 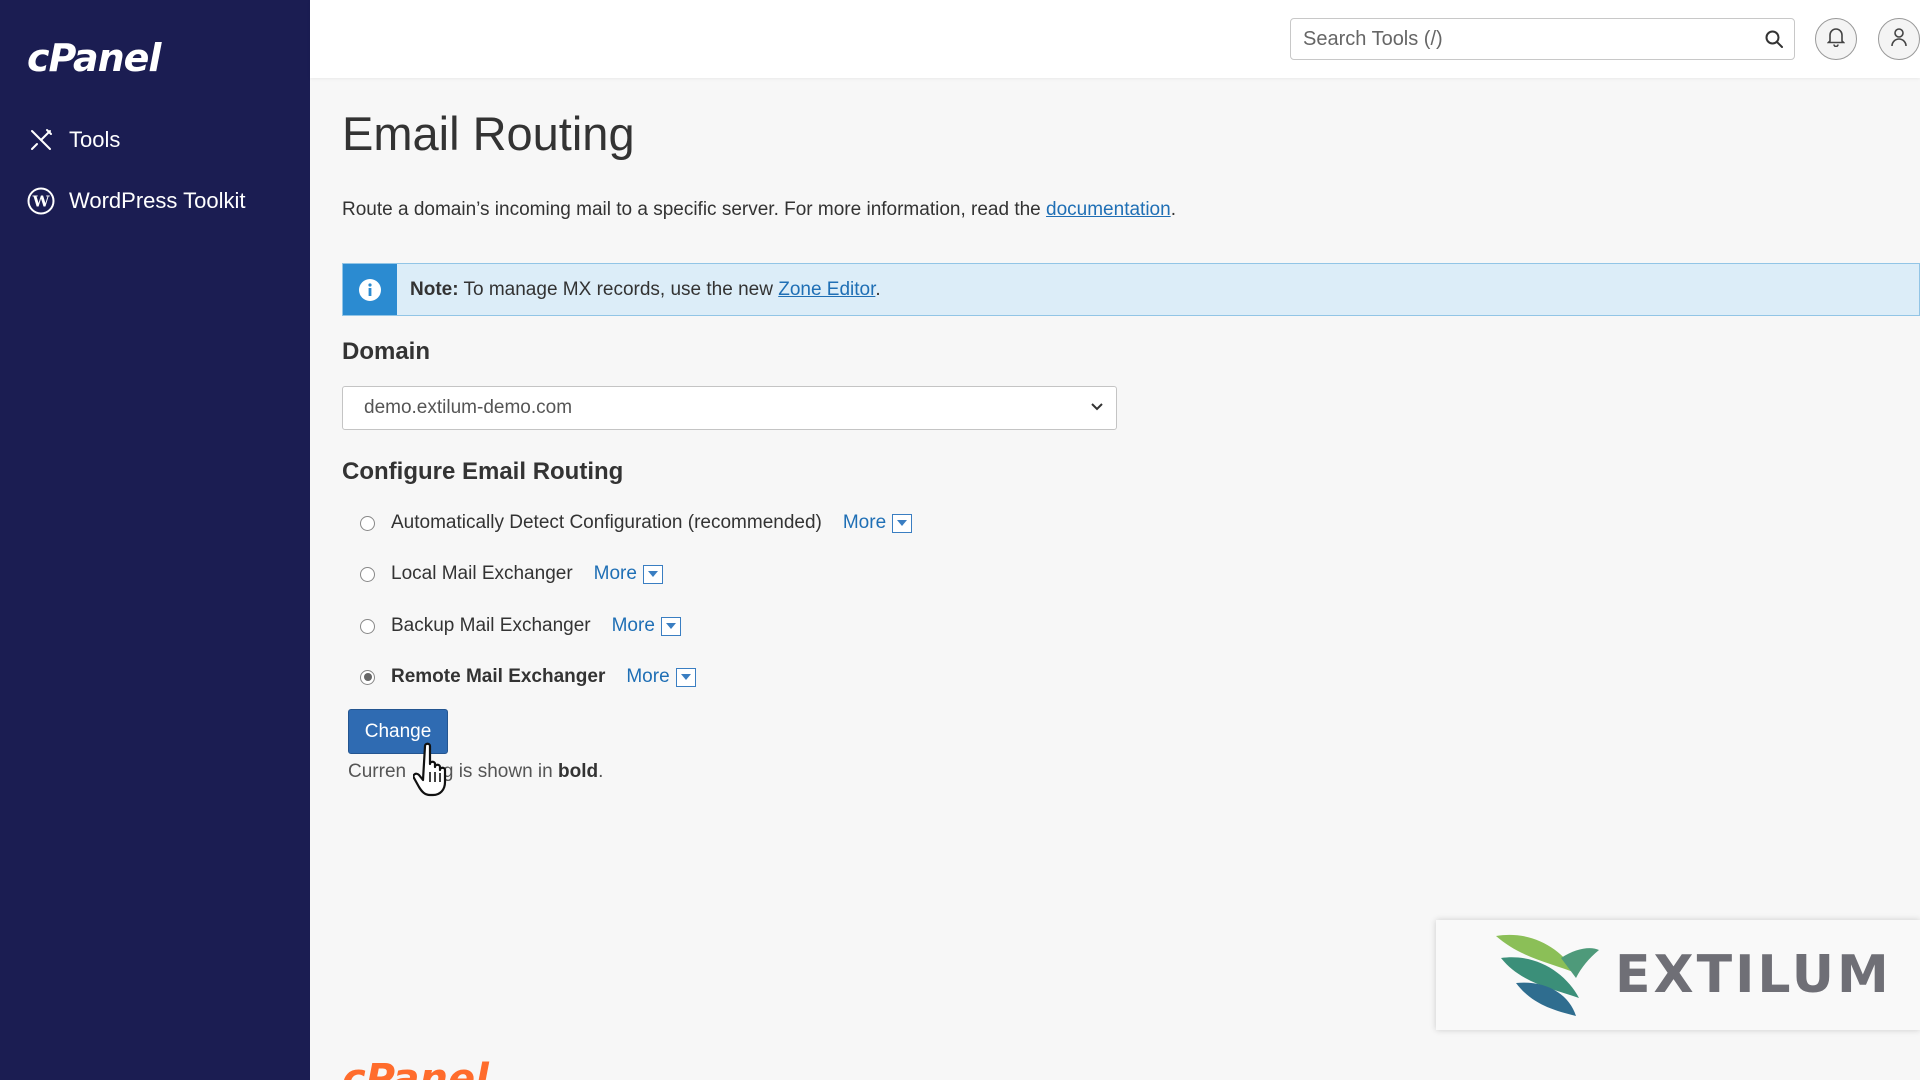 I want to click on extilum-watermark: EXTILUM, so click(x=1678, y=975).